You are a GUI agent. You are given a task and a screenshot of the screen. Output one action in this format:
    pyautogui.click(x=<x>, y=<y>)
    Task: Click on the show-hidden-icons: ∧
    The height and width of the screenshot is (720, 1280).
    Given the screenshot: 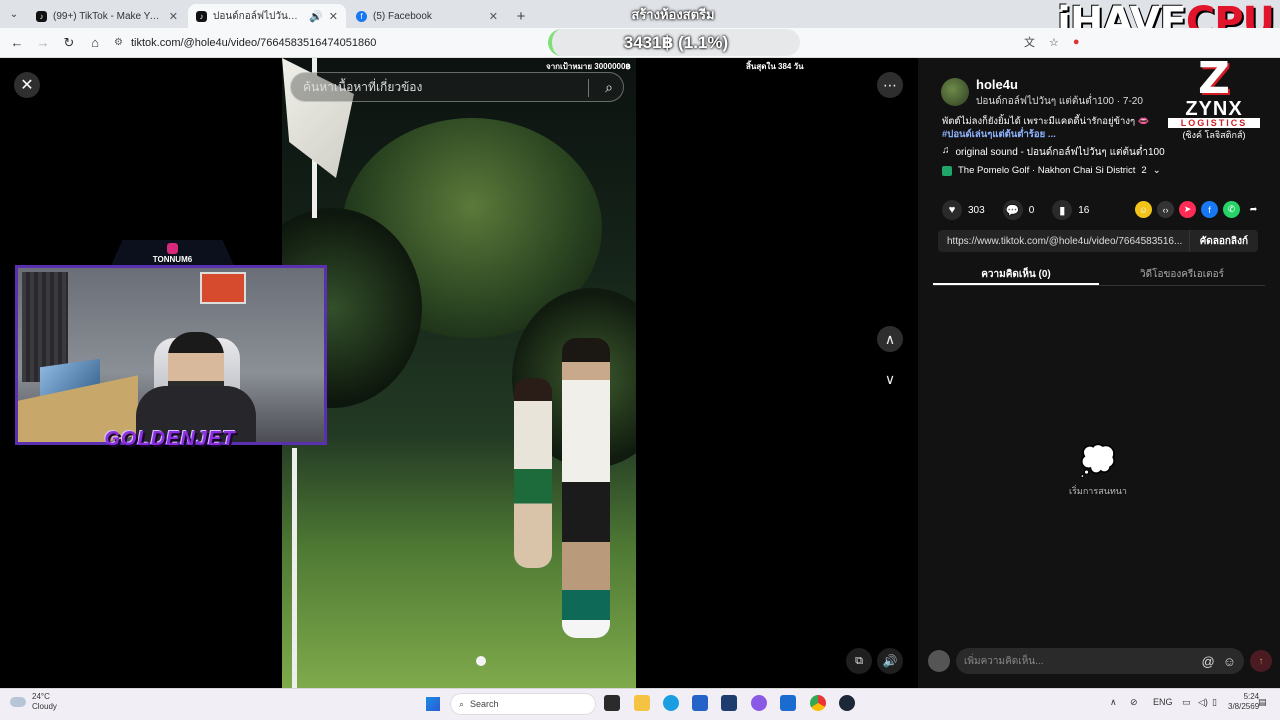 What is the action you would take?
    pyautogui.click(x=1113, y=702)
    